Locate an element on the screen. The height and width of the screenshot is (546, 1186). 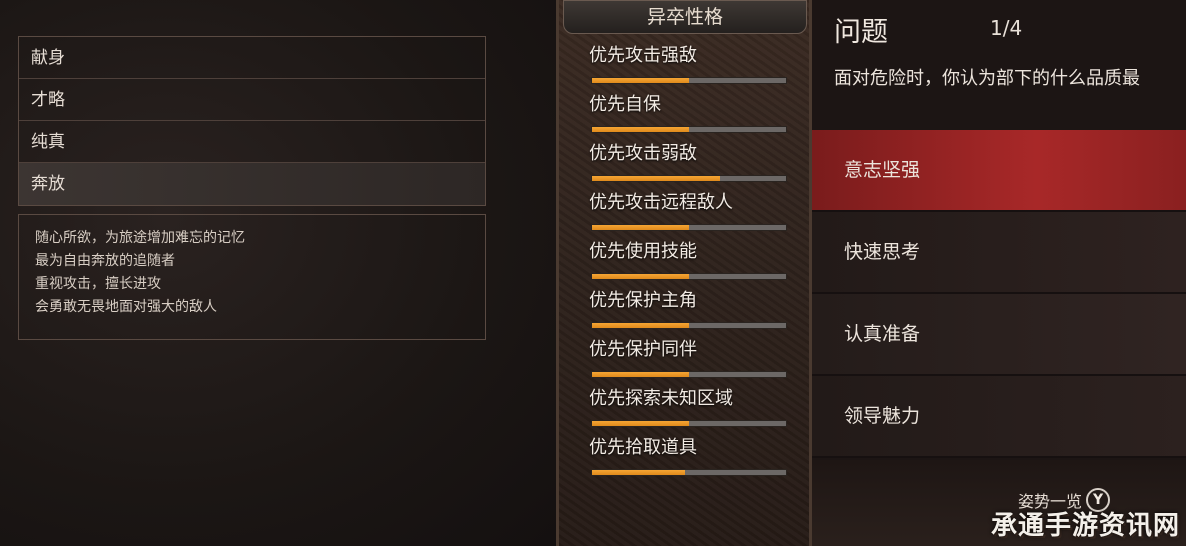
personality-stat-row: 优先拾取道具 is located at coordinates (689, 456).